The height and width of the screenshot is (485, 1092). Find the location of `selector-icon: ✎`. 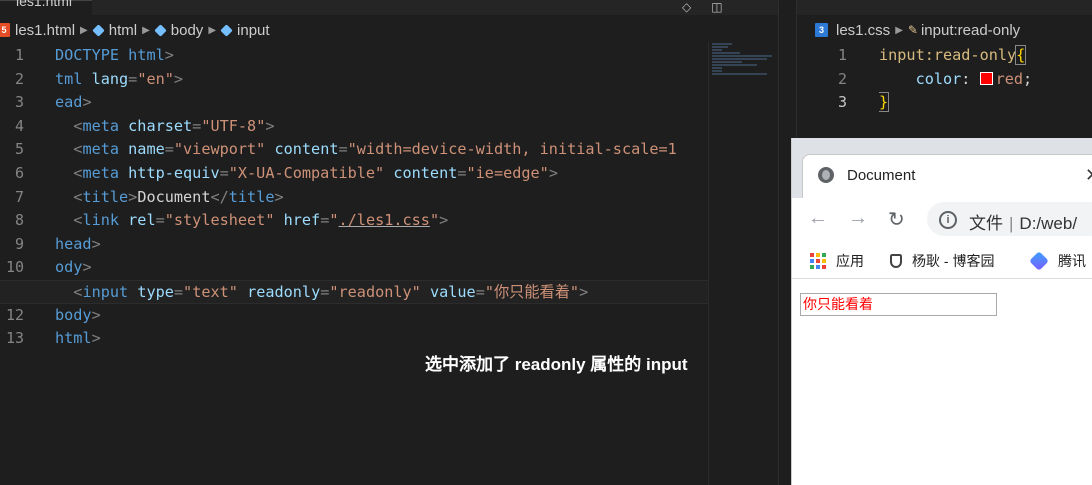

selector-icon: ✎ is located at coordinates (912, 30).